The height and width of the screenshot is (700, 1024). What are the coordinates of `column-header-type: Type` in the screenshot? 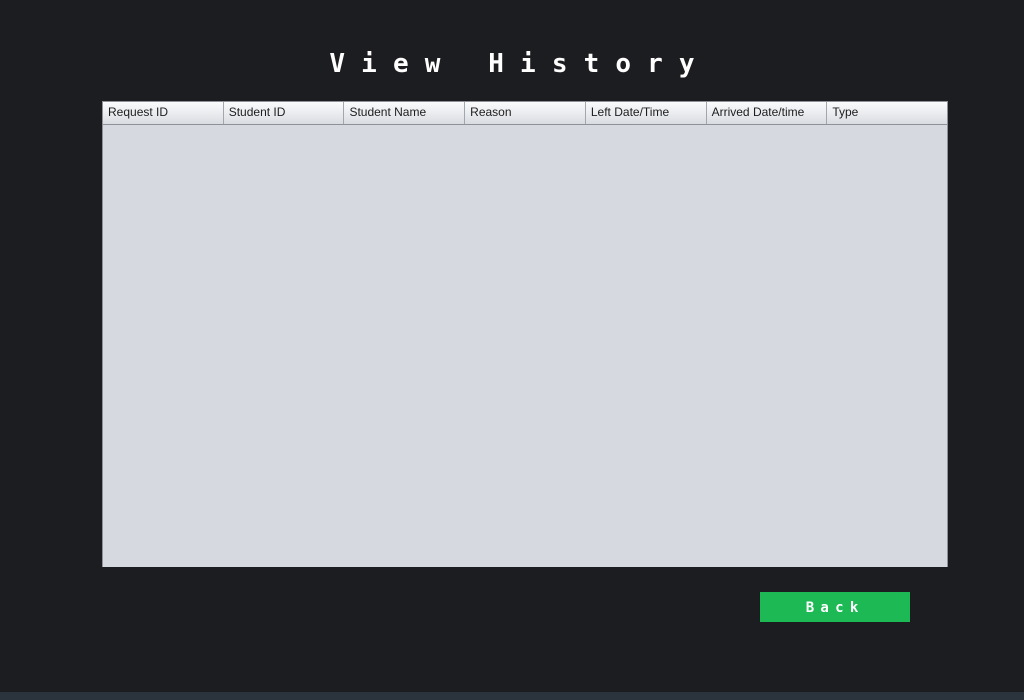 It's located at (887, 113).